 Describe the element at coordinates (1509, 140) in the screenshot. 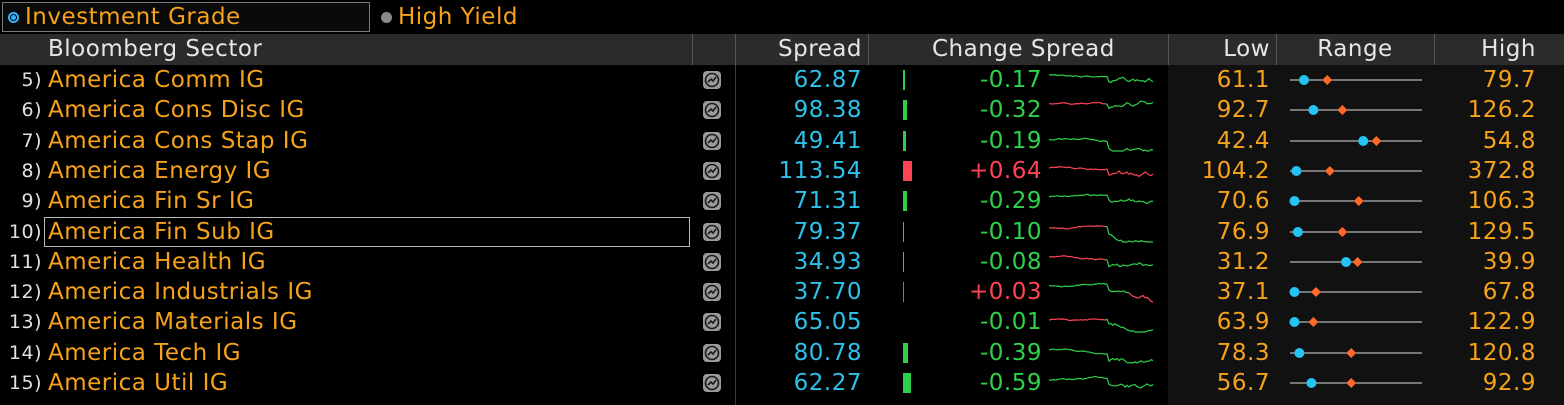

I see `high-value: 54.8` at that location.